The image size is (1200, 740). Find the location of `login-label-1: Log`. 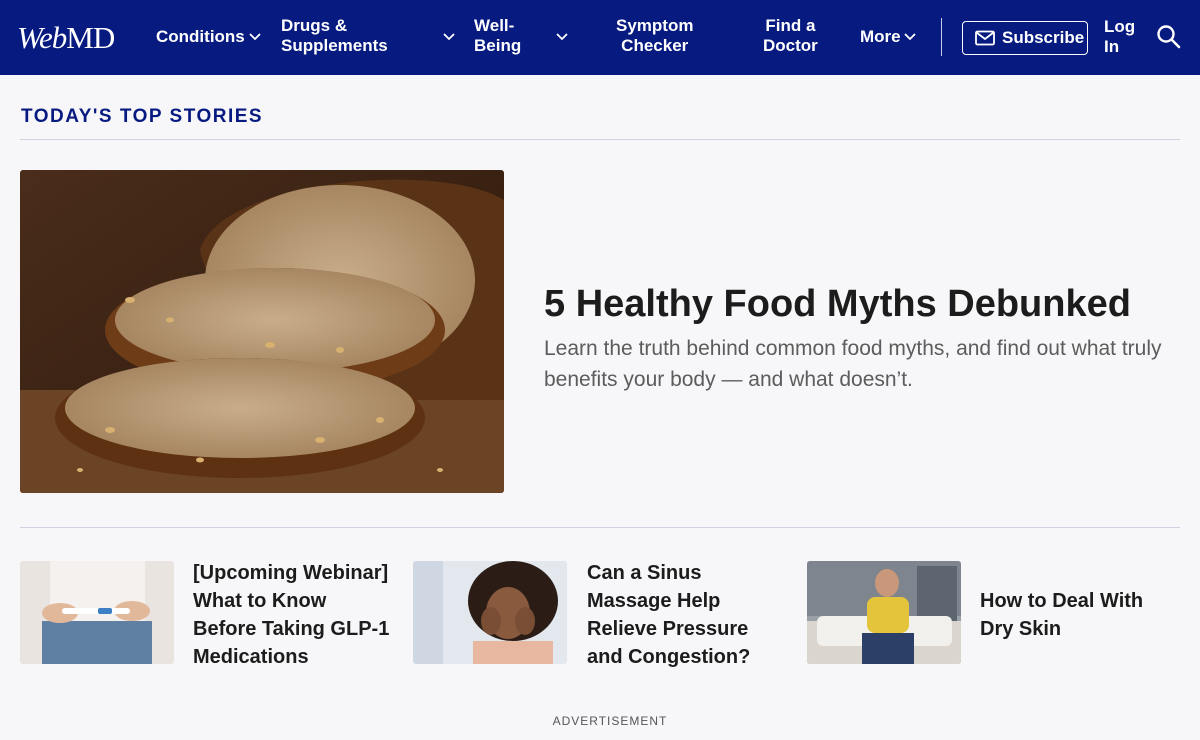

login-label-1: Log is located at coordinates (1120, 26).